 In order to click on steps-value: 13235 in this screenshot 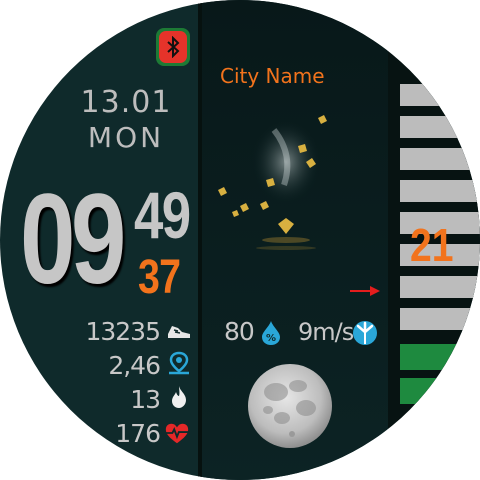, I will do `click(123, 331)`.